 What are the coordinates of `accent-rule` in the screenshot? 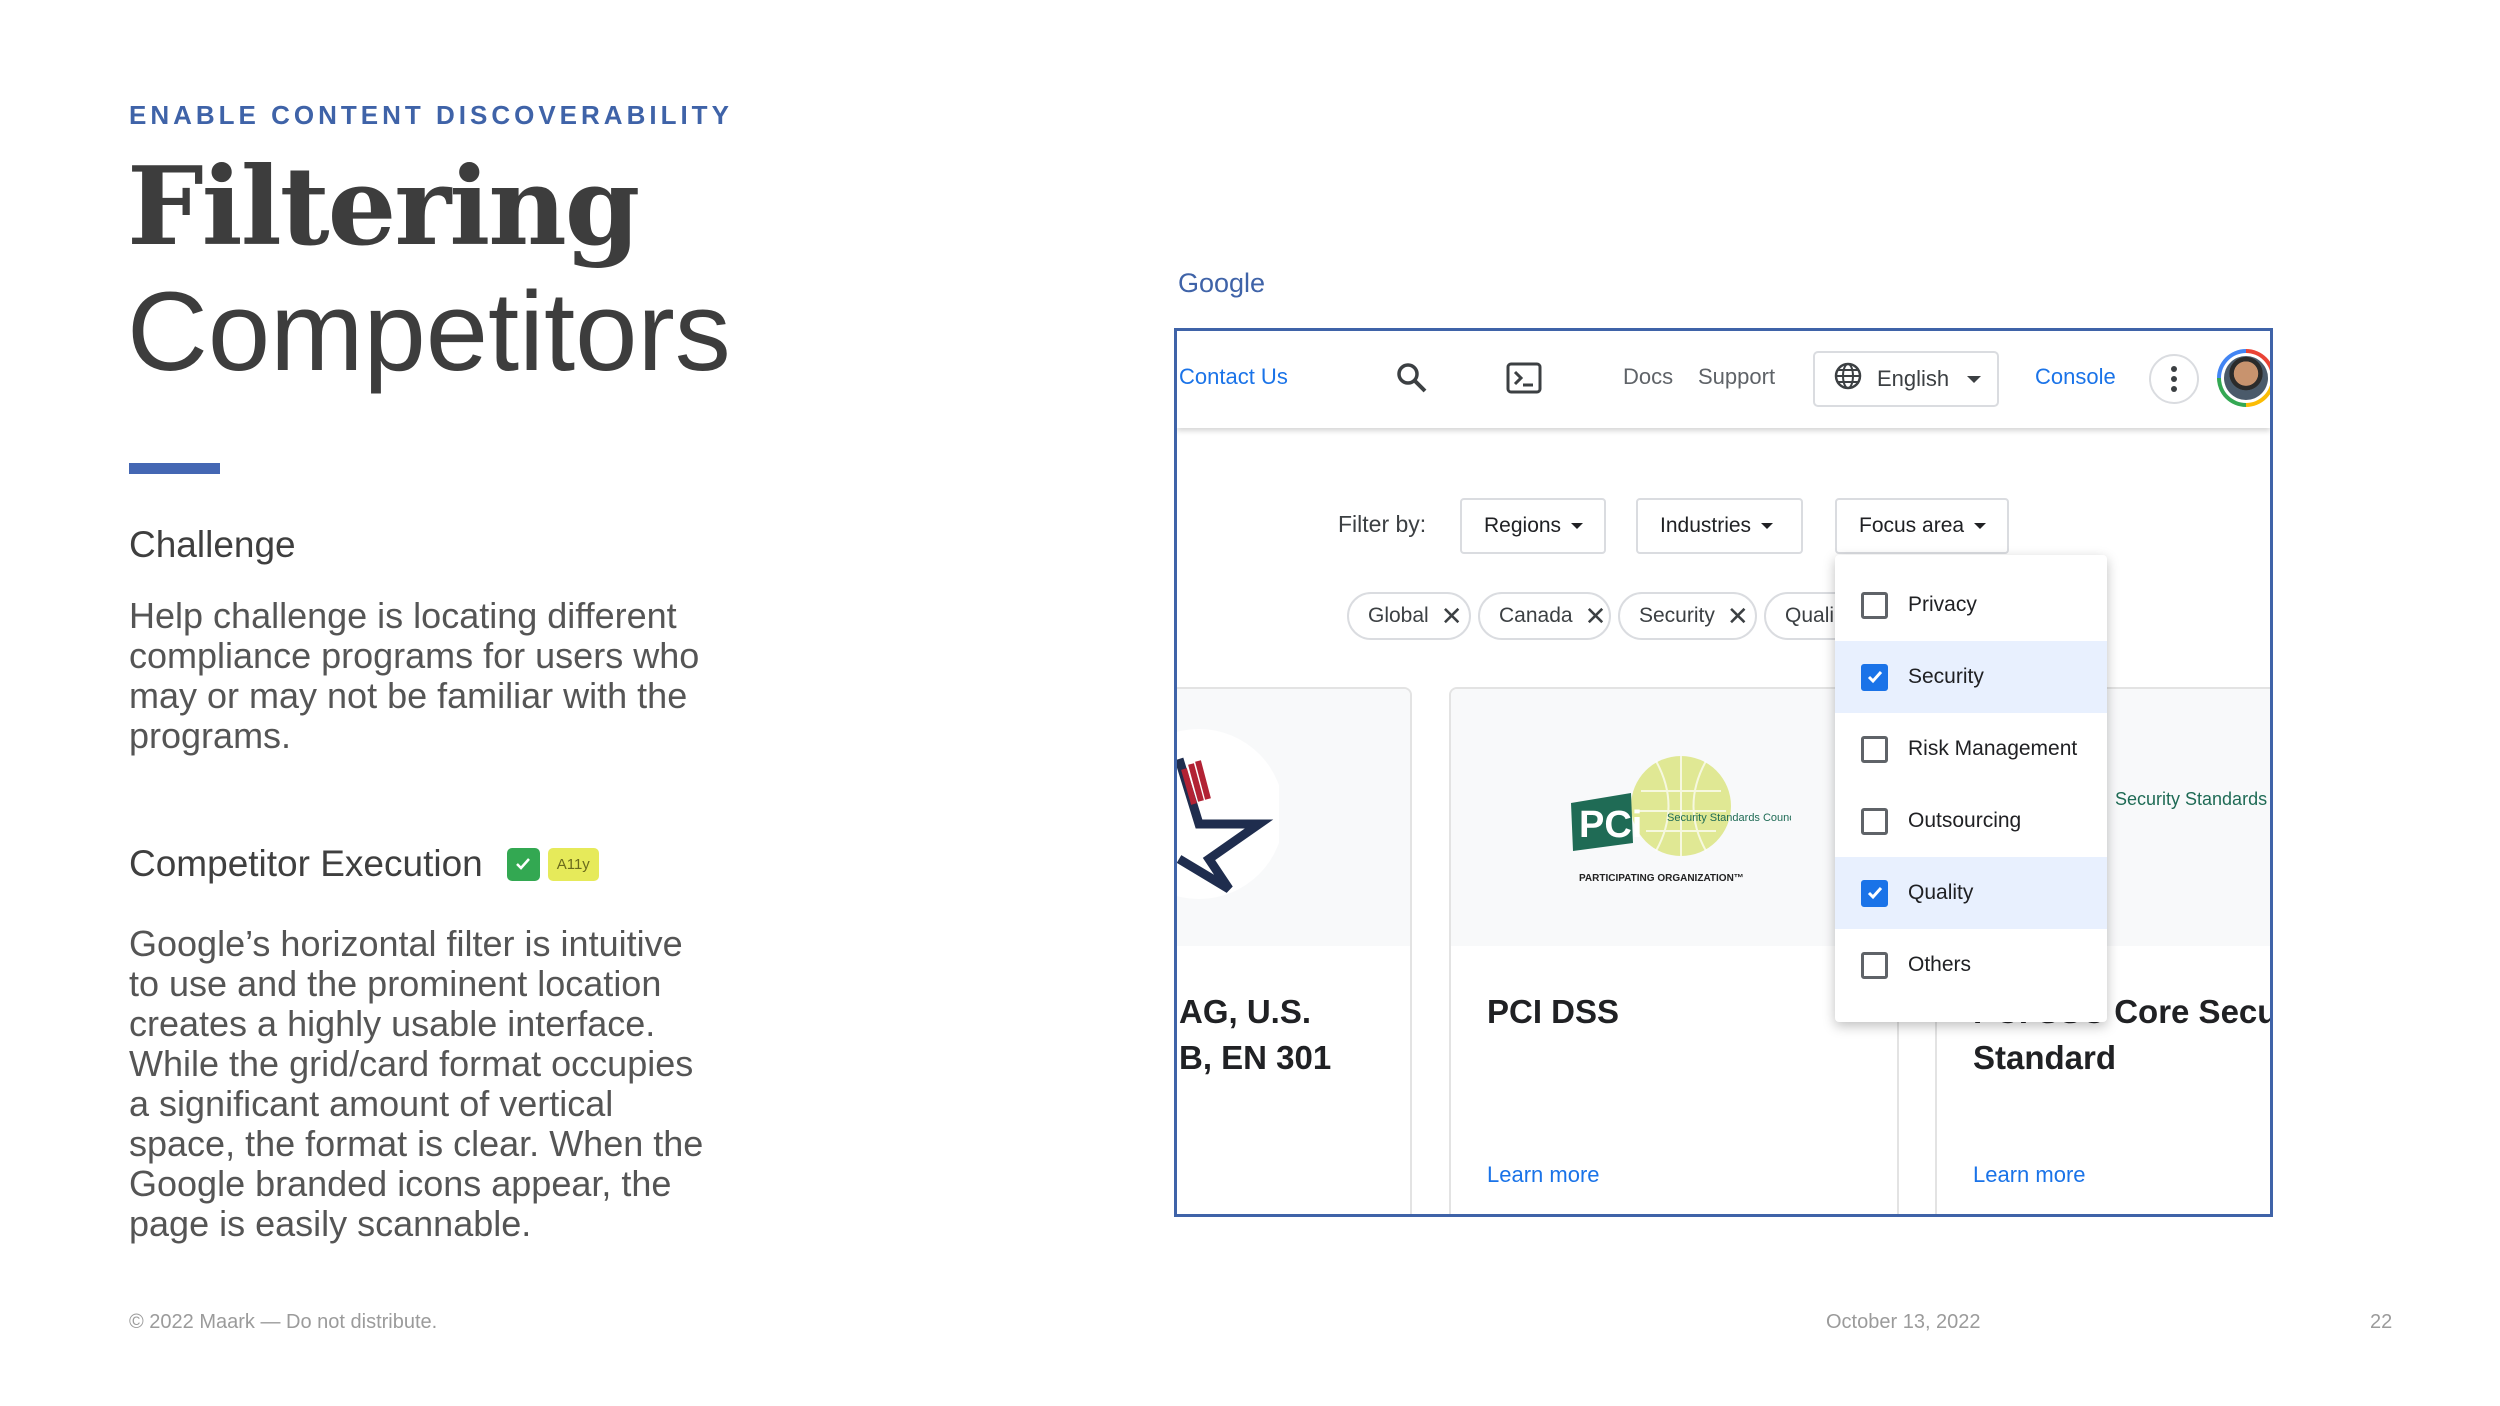 It's located at (174, 468).